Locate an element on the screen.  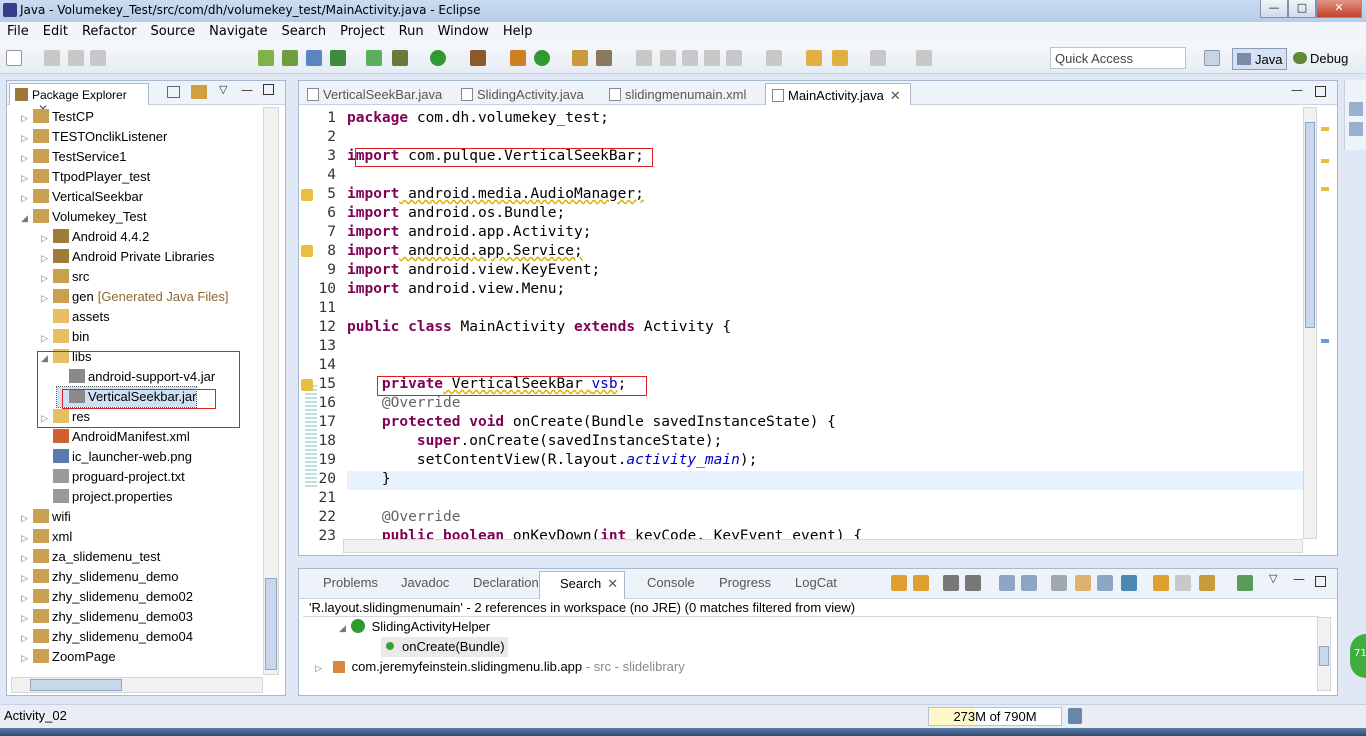
tree-vertical-scrollbar is located at coordinates (271, 391).